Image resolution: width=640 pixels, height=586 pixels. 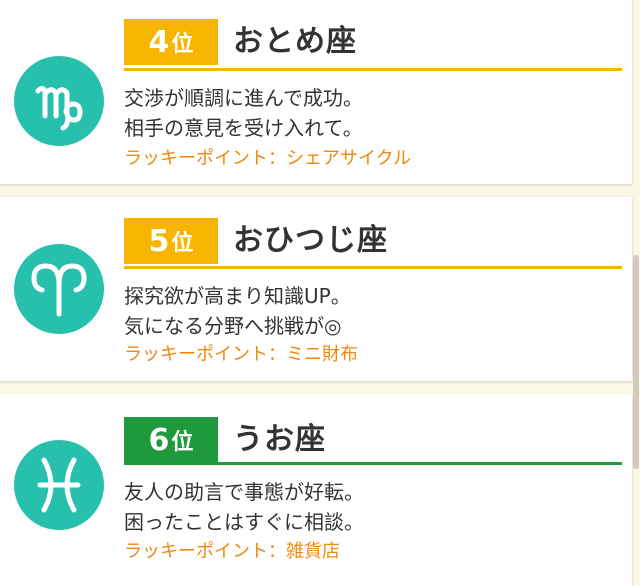 What do you see at coordinates (159, 241) in the screenshot?
I see `rank-number: 5` at bounding box center [159, 241].